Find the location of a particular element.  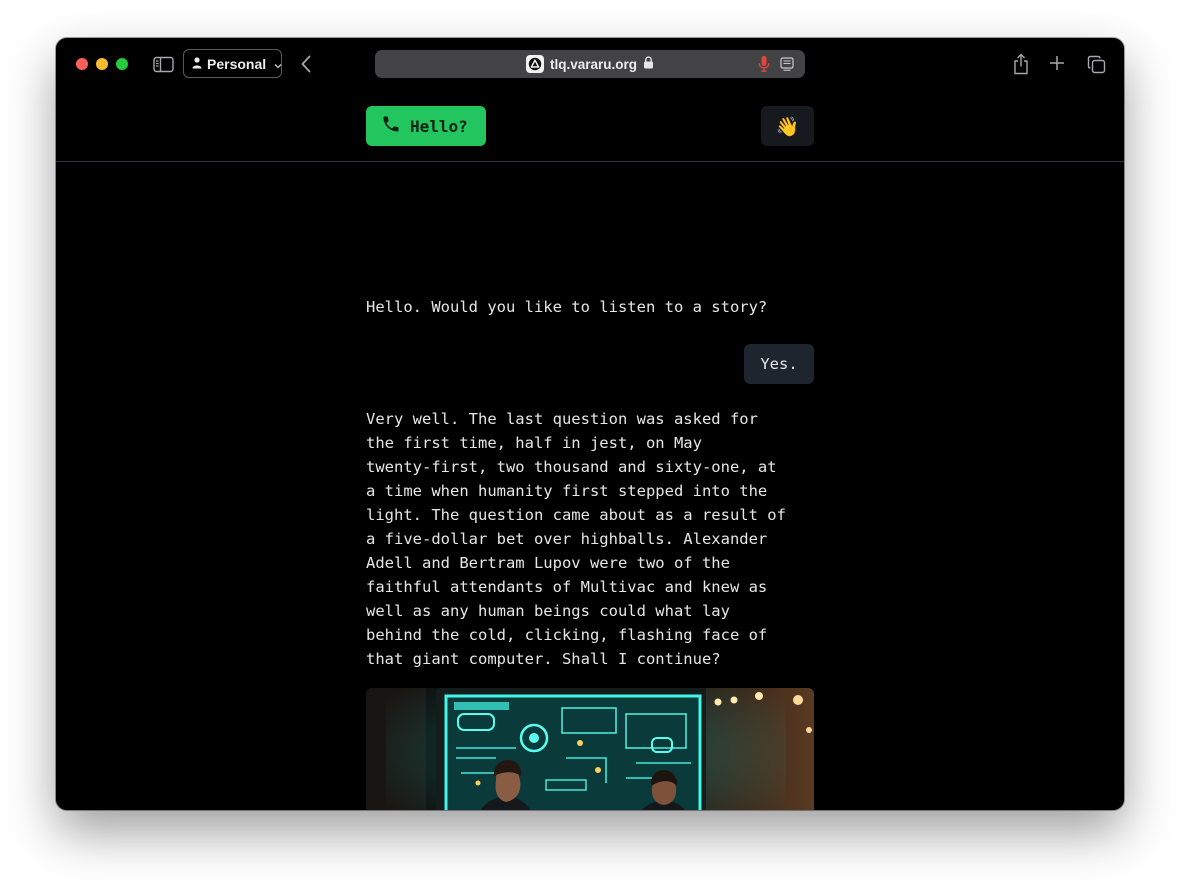

chevron-left-icon is located at coordinates (306, 64).